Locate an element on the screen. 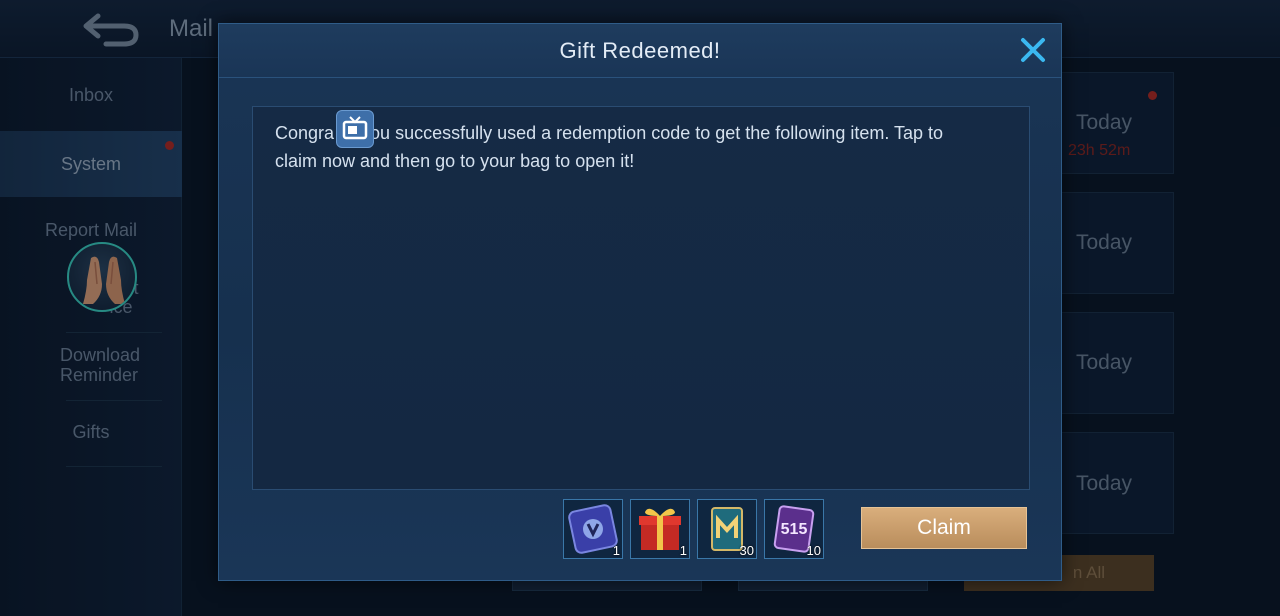 The height and width of the screenshot is (616, 1280). reward-item: 30 is located at coordinates (727, 529).